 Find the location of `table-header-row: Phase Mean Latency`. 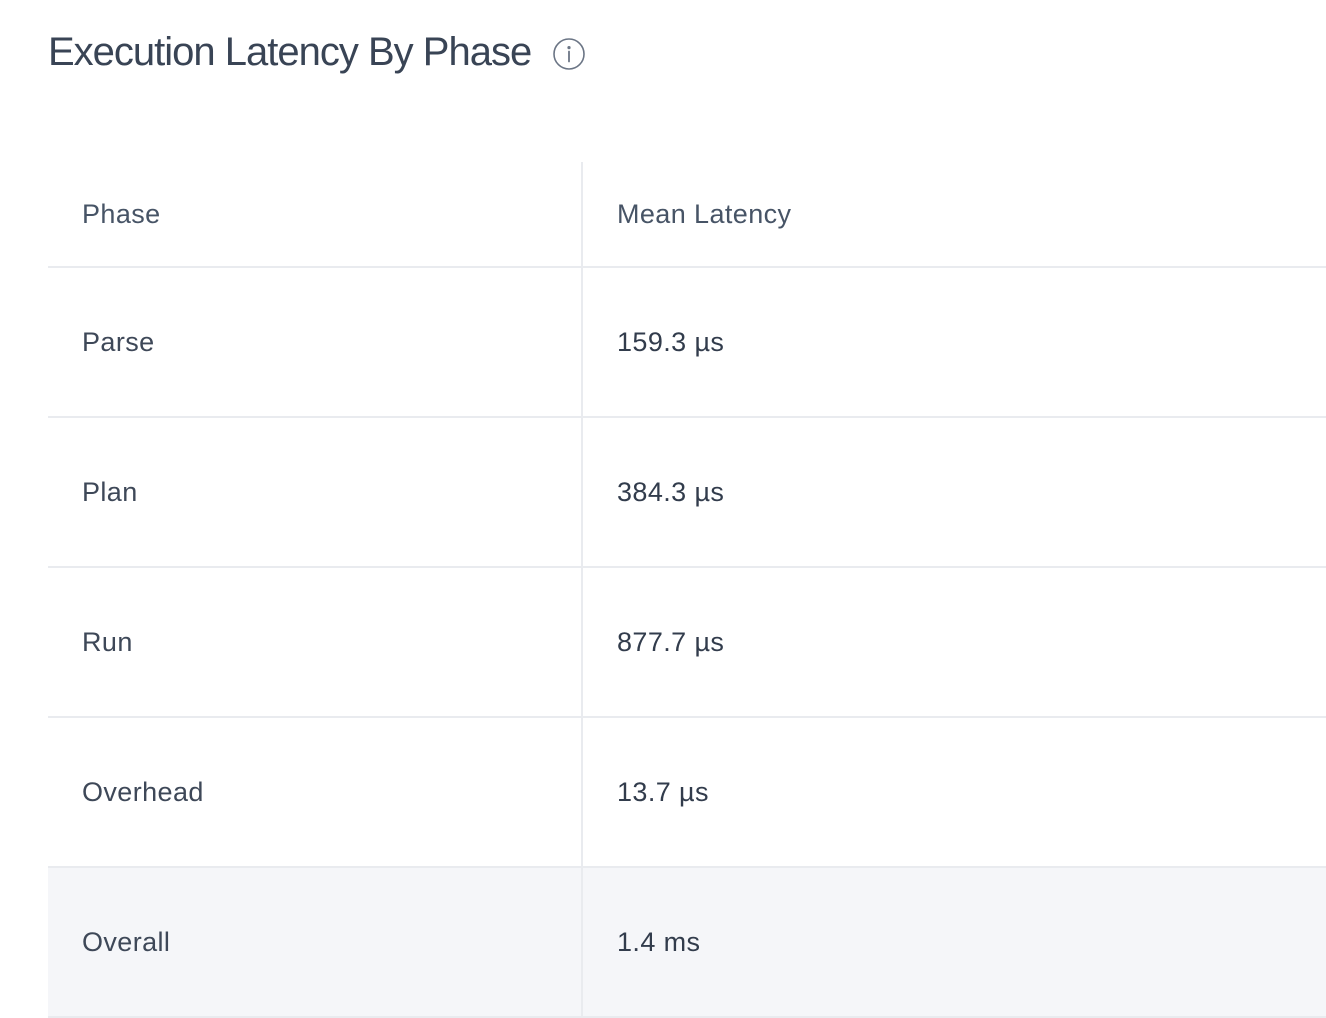

table-header-row: Phase Mean Latency is located at coordinates (687, 215).